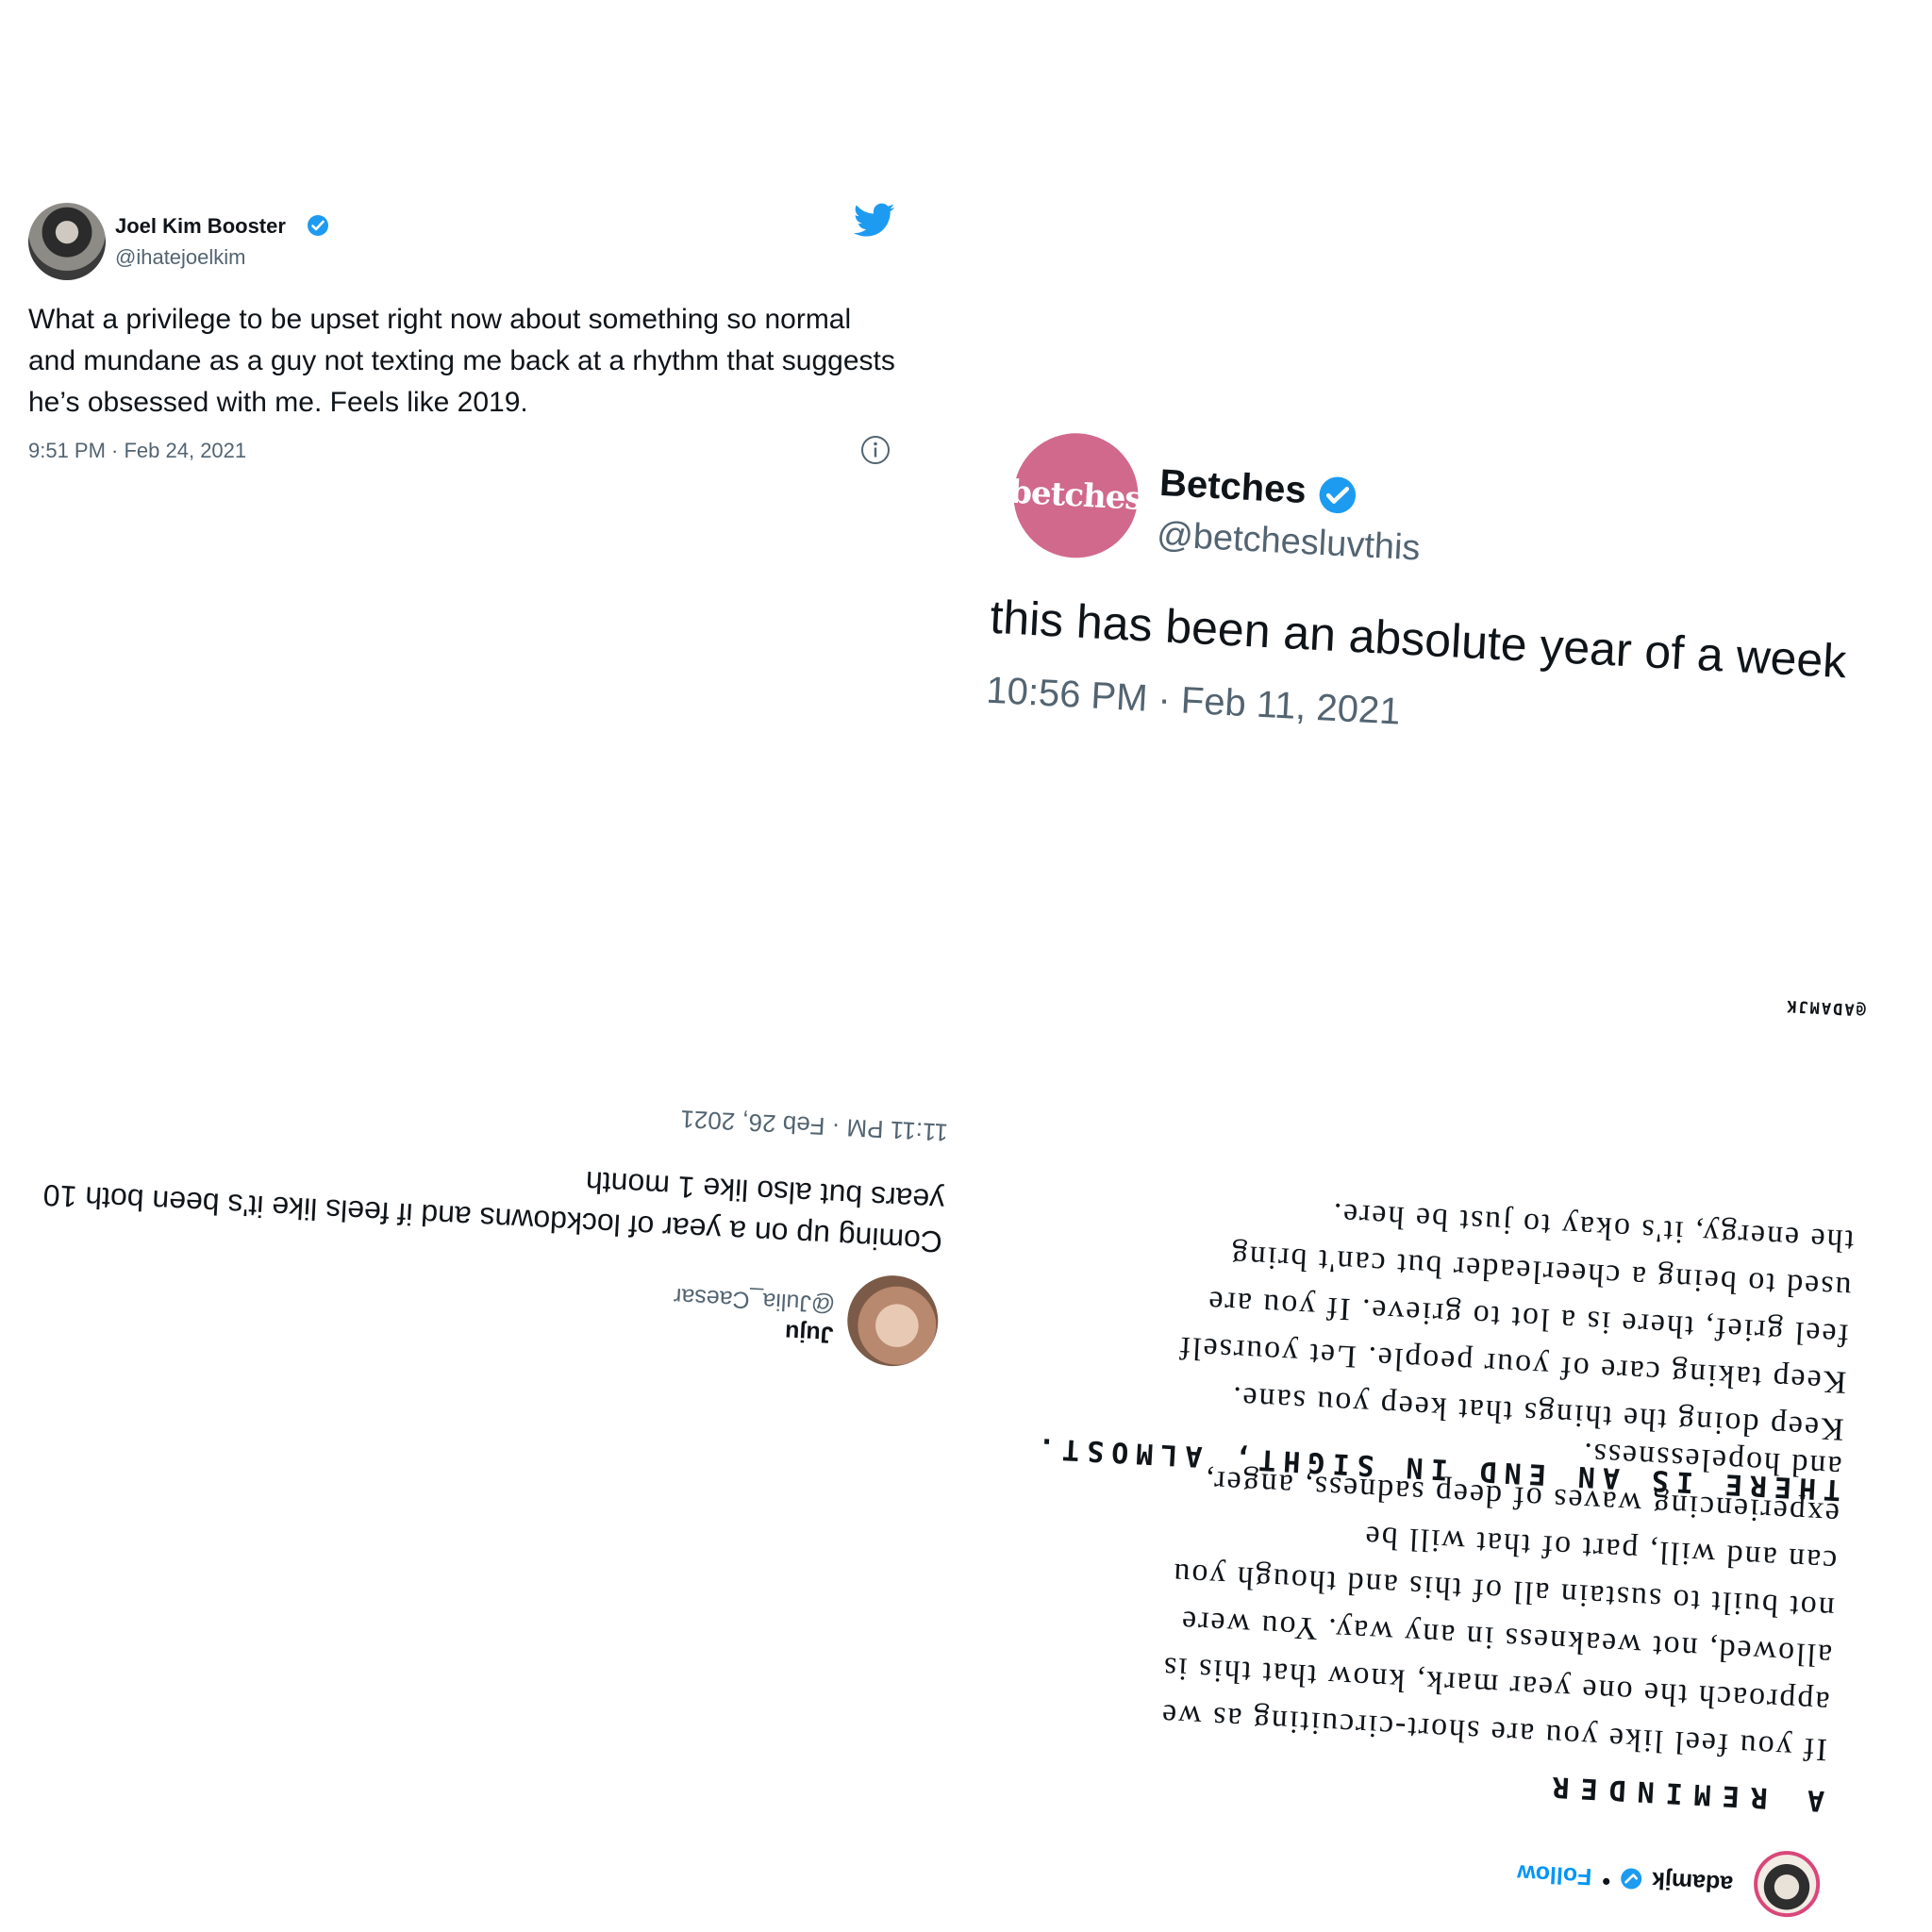 This screenshot has width=1932, height=1932. Describe the element at coordinates (1554, 1874) in the screenshot. I see `follow-button: Follow` at that location.